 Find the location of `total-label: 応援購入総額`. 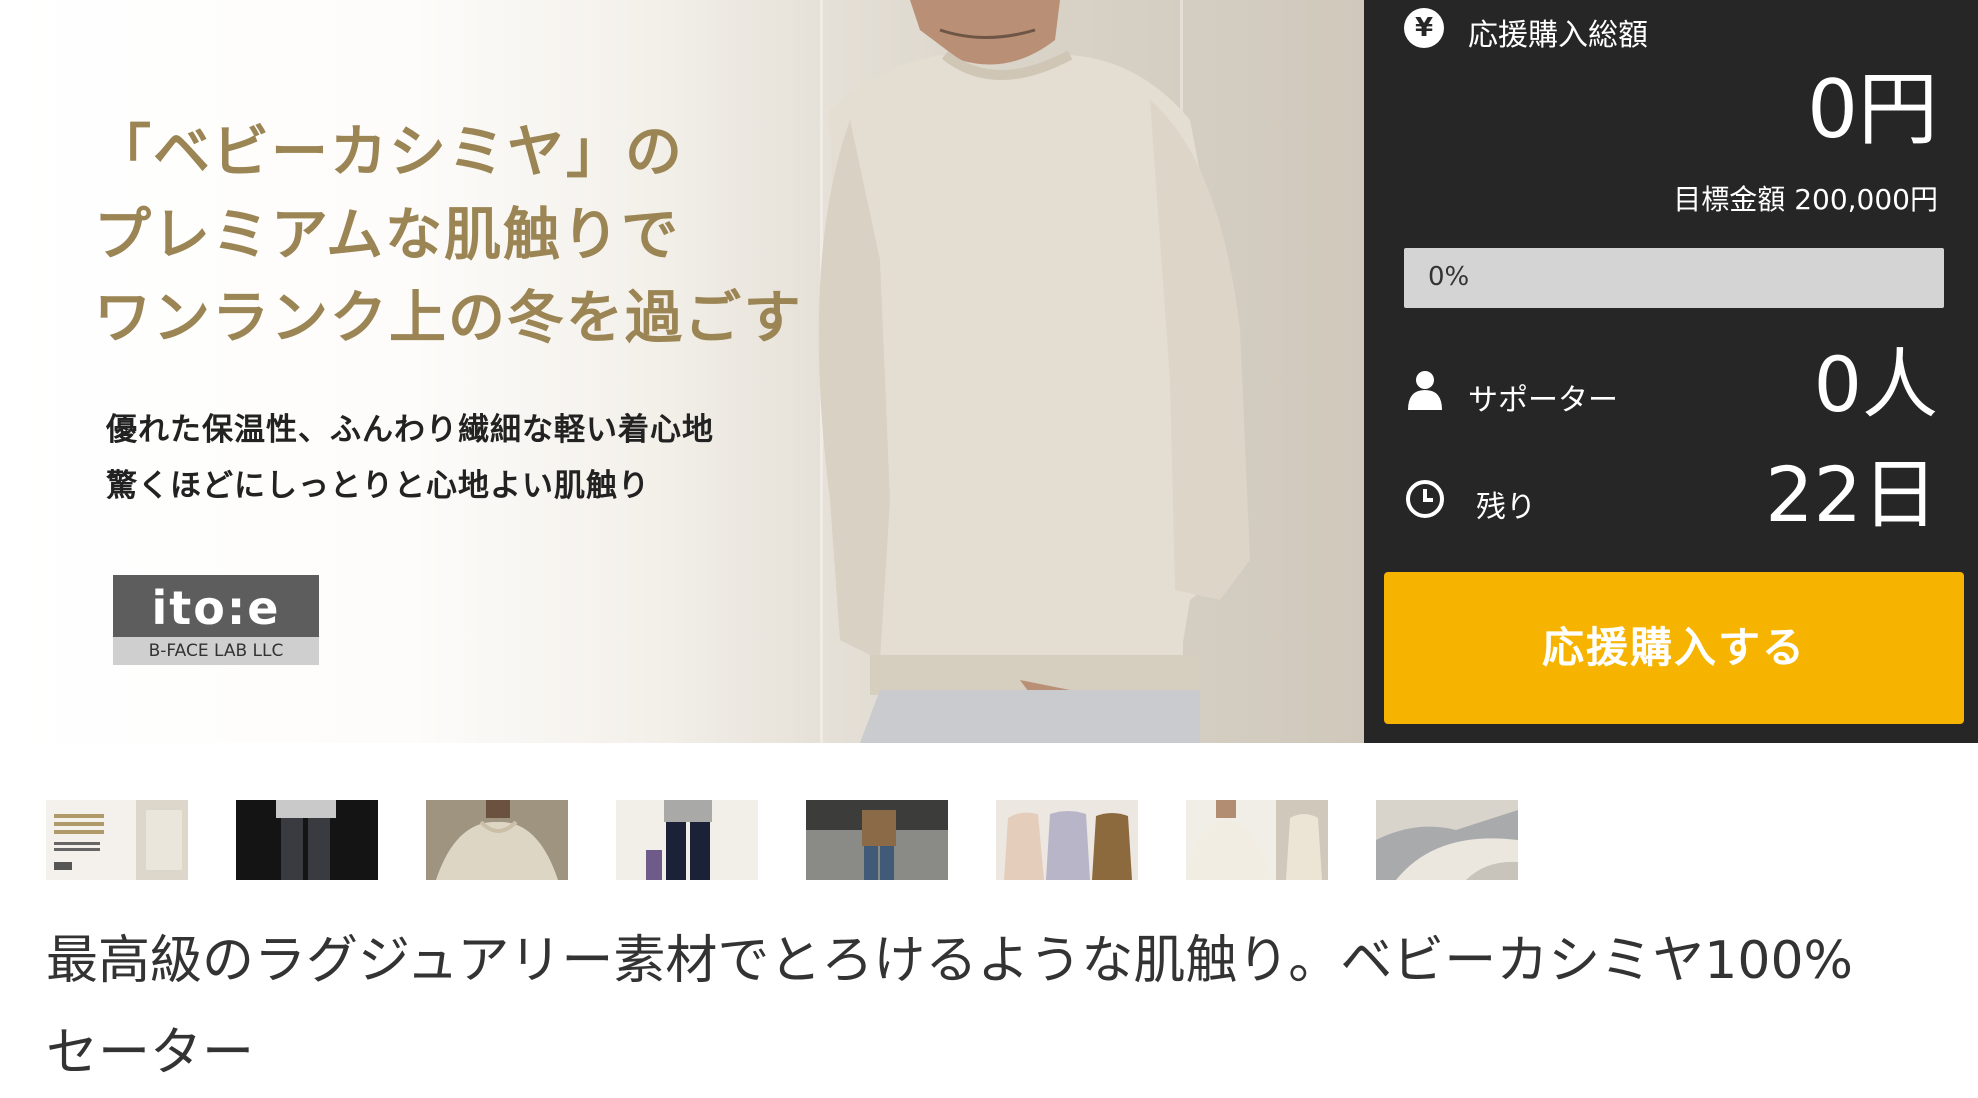

total-label: 応援購入総額 is located at coordinates (1558, 35).